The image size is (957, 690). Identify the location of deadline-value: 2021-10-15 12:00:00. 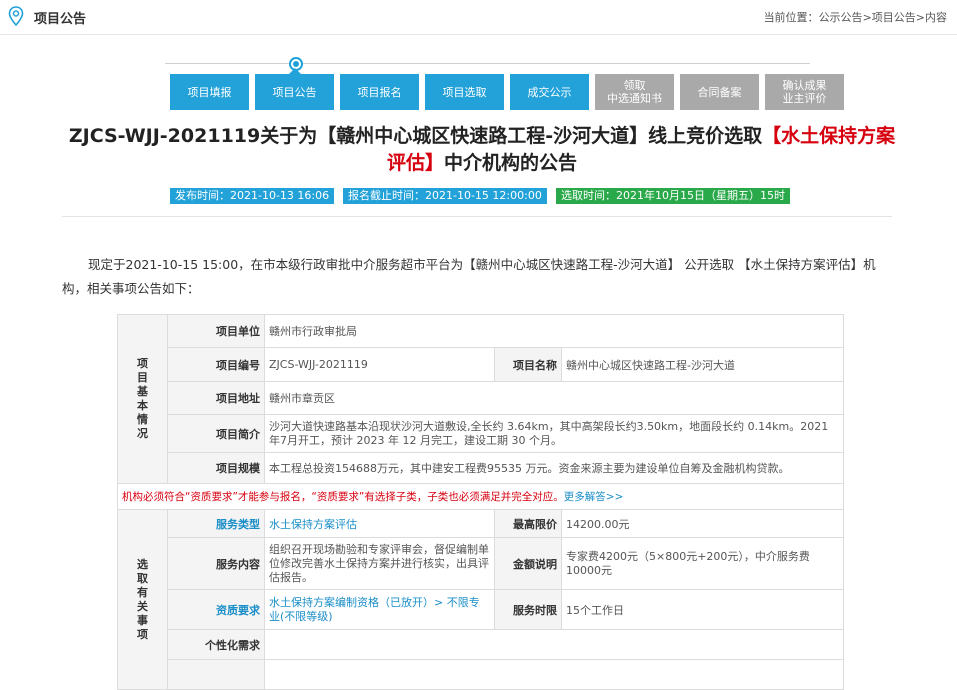
(483, 195).